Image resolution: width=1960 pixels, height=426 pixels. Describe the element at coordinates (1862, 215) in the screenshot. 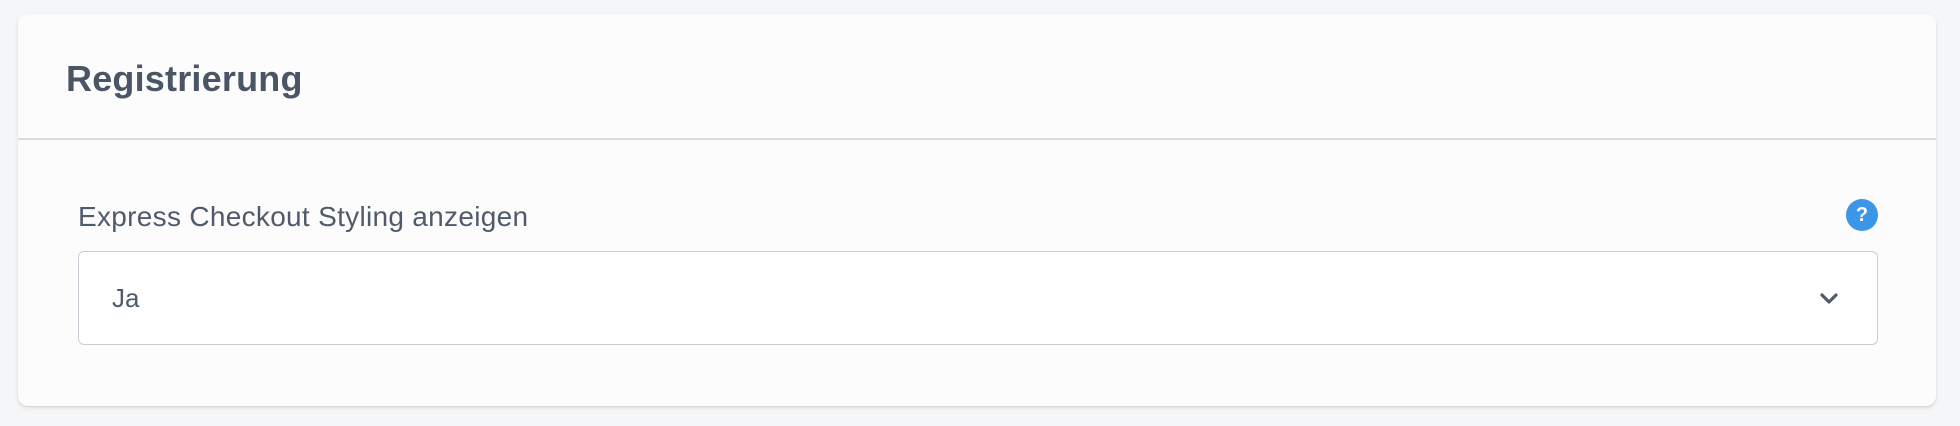

I see `help-icon: ?` at that location.